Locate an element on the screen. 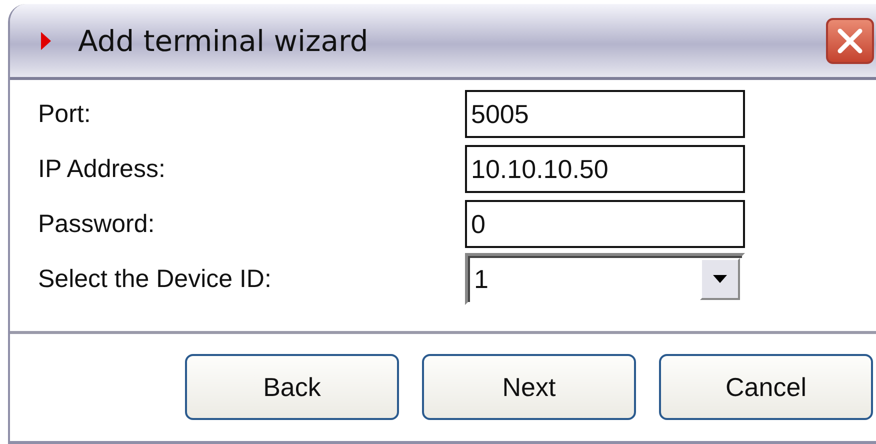 The height and width of the screenshot is (444, 876). input-field: 10.10.10.50 is located at coordinates (605, 169).